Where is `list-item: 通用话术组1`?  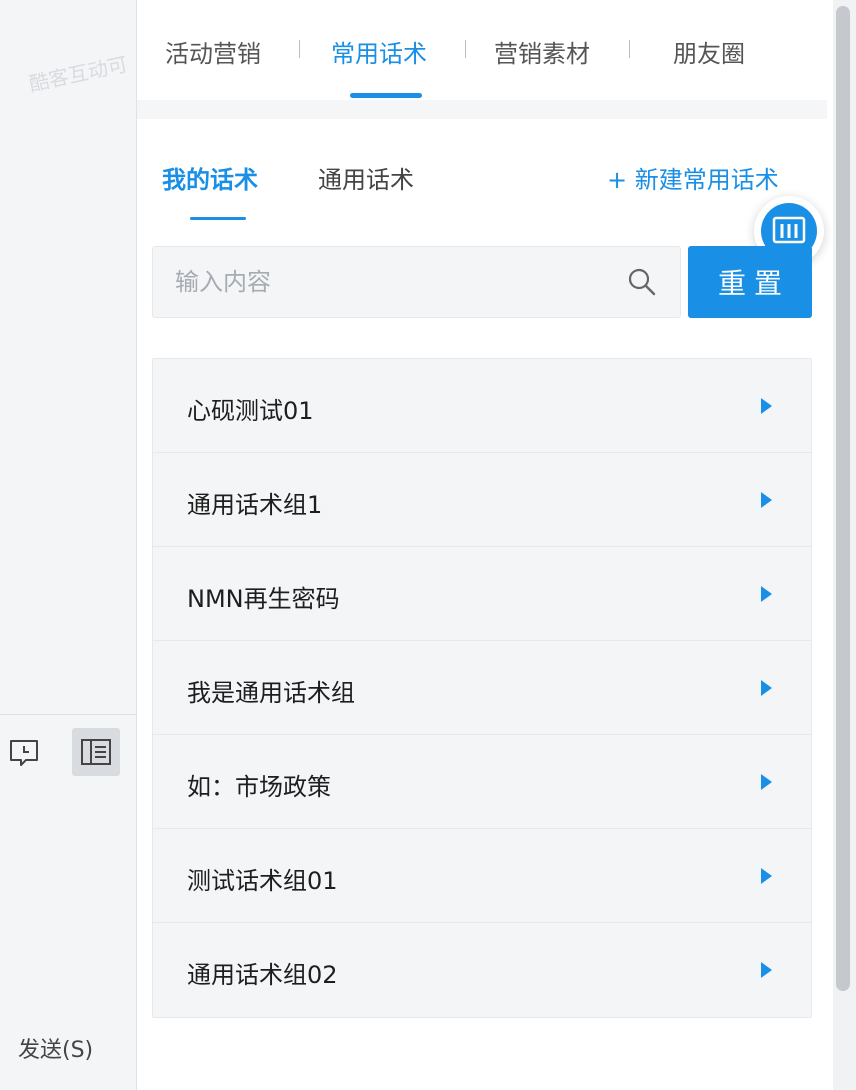
list-item: 通用话术组1 is located at coordinates (482, 500).